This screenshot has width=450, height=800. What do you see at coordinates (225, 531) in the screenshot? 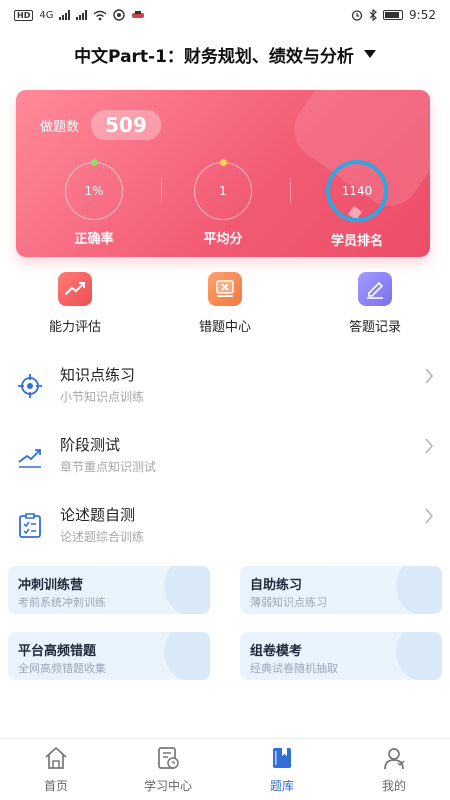
I see `list-item-essay-self-test: 论述题自测 论述题综合训练` at bounding box center [225, 531].